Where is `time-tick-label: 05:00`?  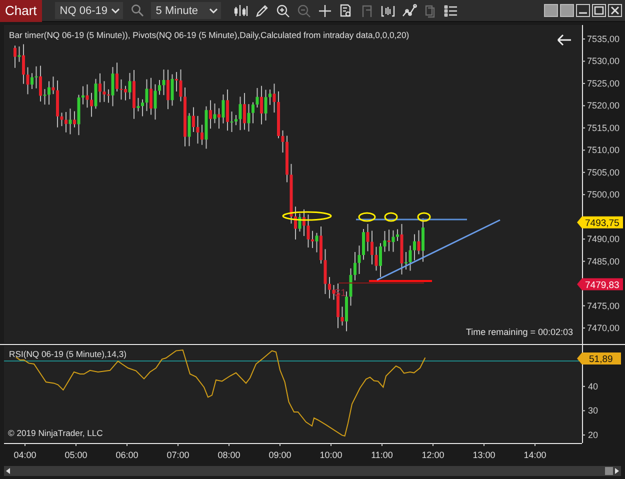
time-tick-label: 05:00 is located at coordinates (76, 455).